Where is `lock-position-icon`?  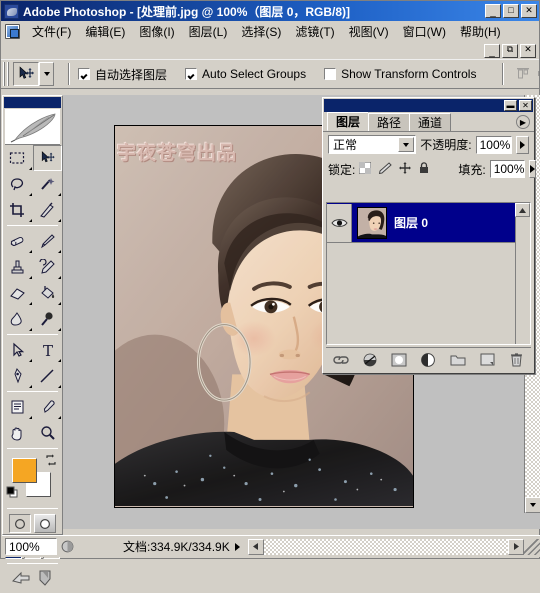 lock-position-icon is located at coordinates (405, 169).